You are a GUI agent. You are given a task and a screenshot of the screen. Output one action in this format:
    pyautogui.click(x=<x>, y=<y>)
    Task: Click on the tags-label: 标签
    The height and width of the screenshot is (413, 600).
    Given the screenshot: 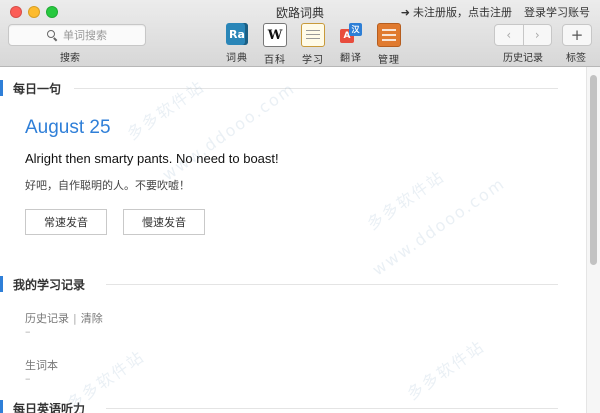 What is the action you would take?
    pyautogui.click(x=576, y=58)
    